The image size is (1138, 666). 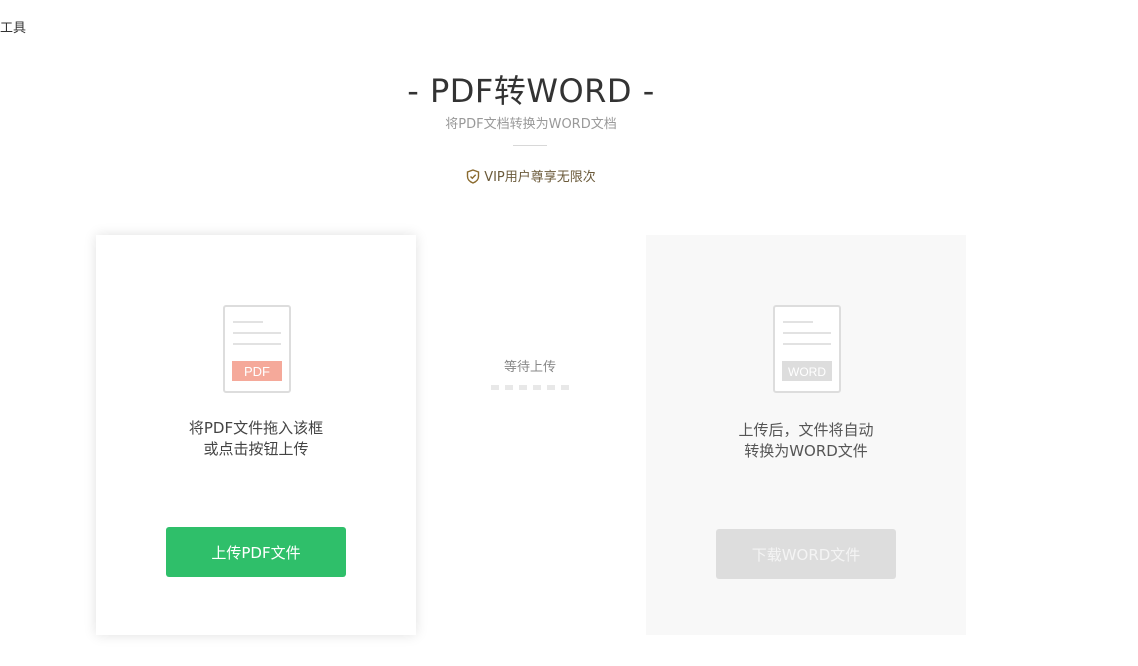 I want to click on tools-label: 工具, so click(x=13, y=28).